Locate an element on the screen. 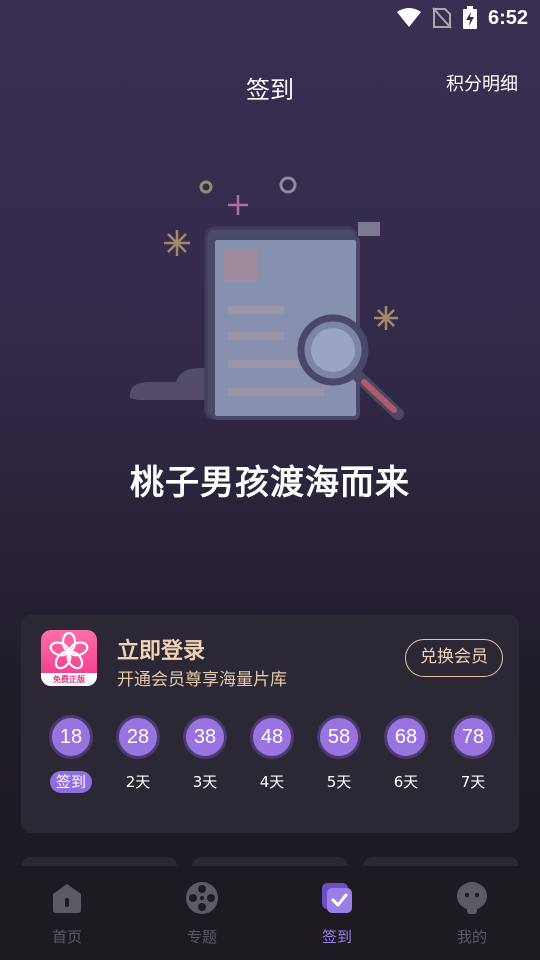 The image size is (540, 960). checkin-icon is located at coordinates (337, 898).